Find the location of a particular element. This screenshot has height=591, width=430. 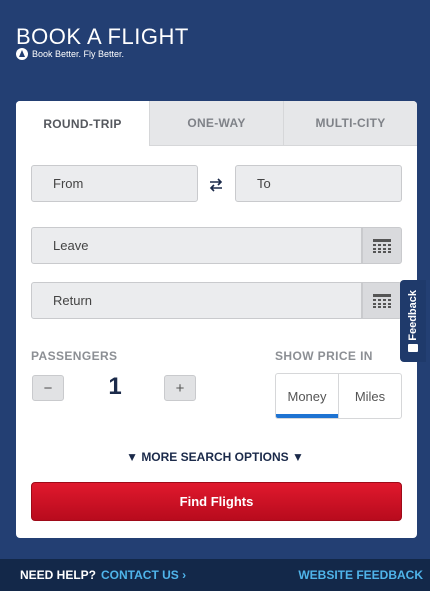

chevron-right-icon: › is located at coordinates (184, 575).